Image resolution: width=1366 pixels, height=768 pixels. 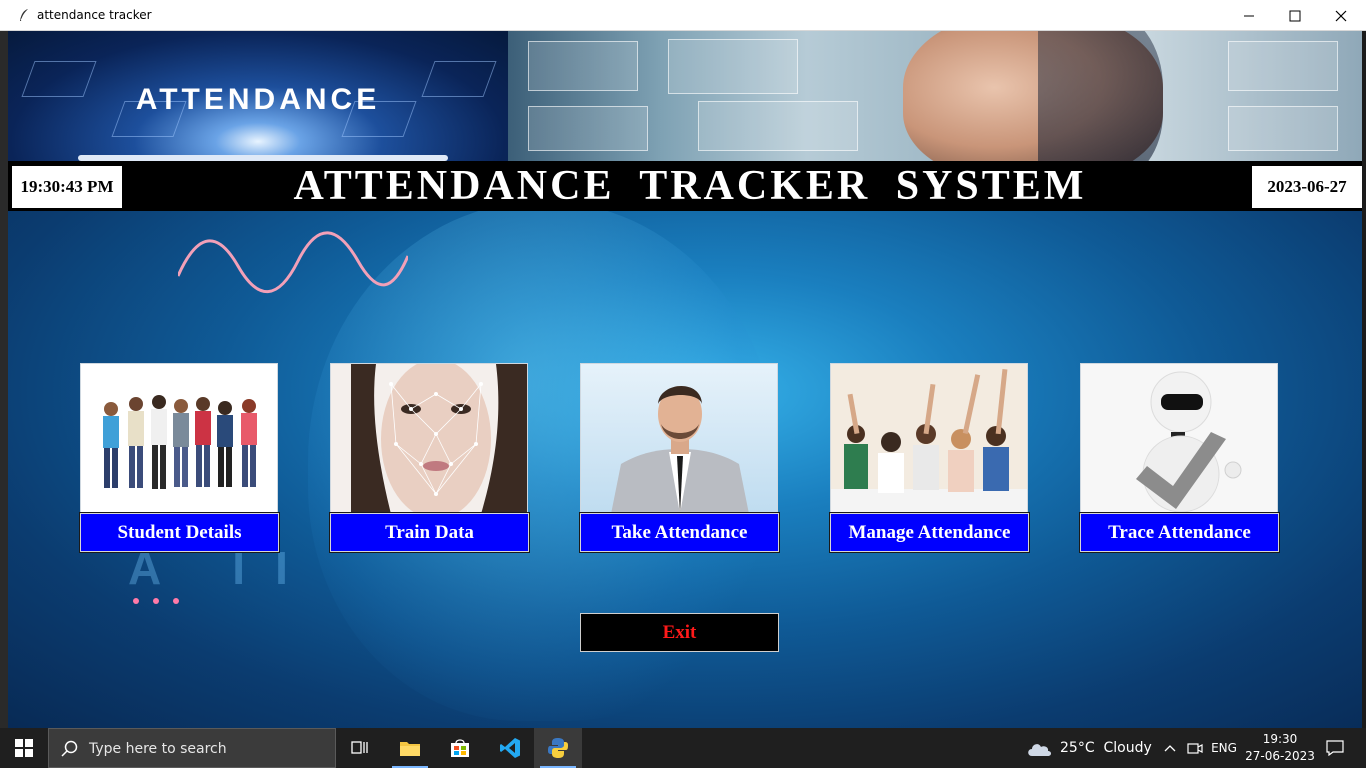 I want to click on student-details-image, so click(x=179, y=438).